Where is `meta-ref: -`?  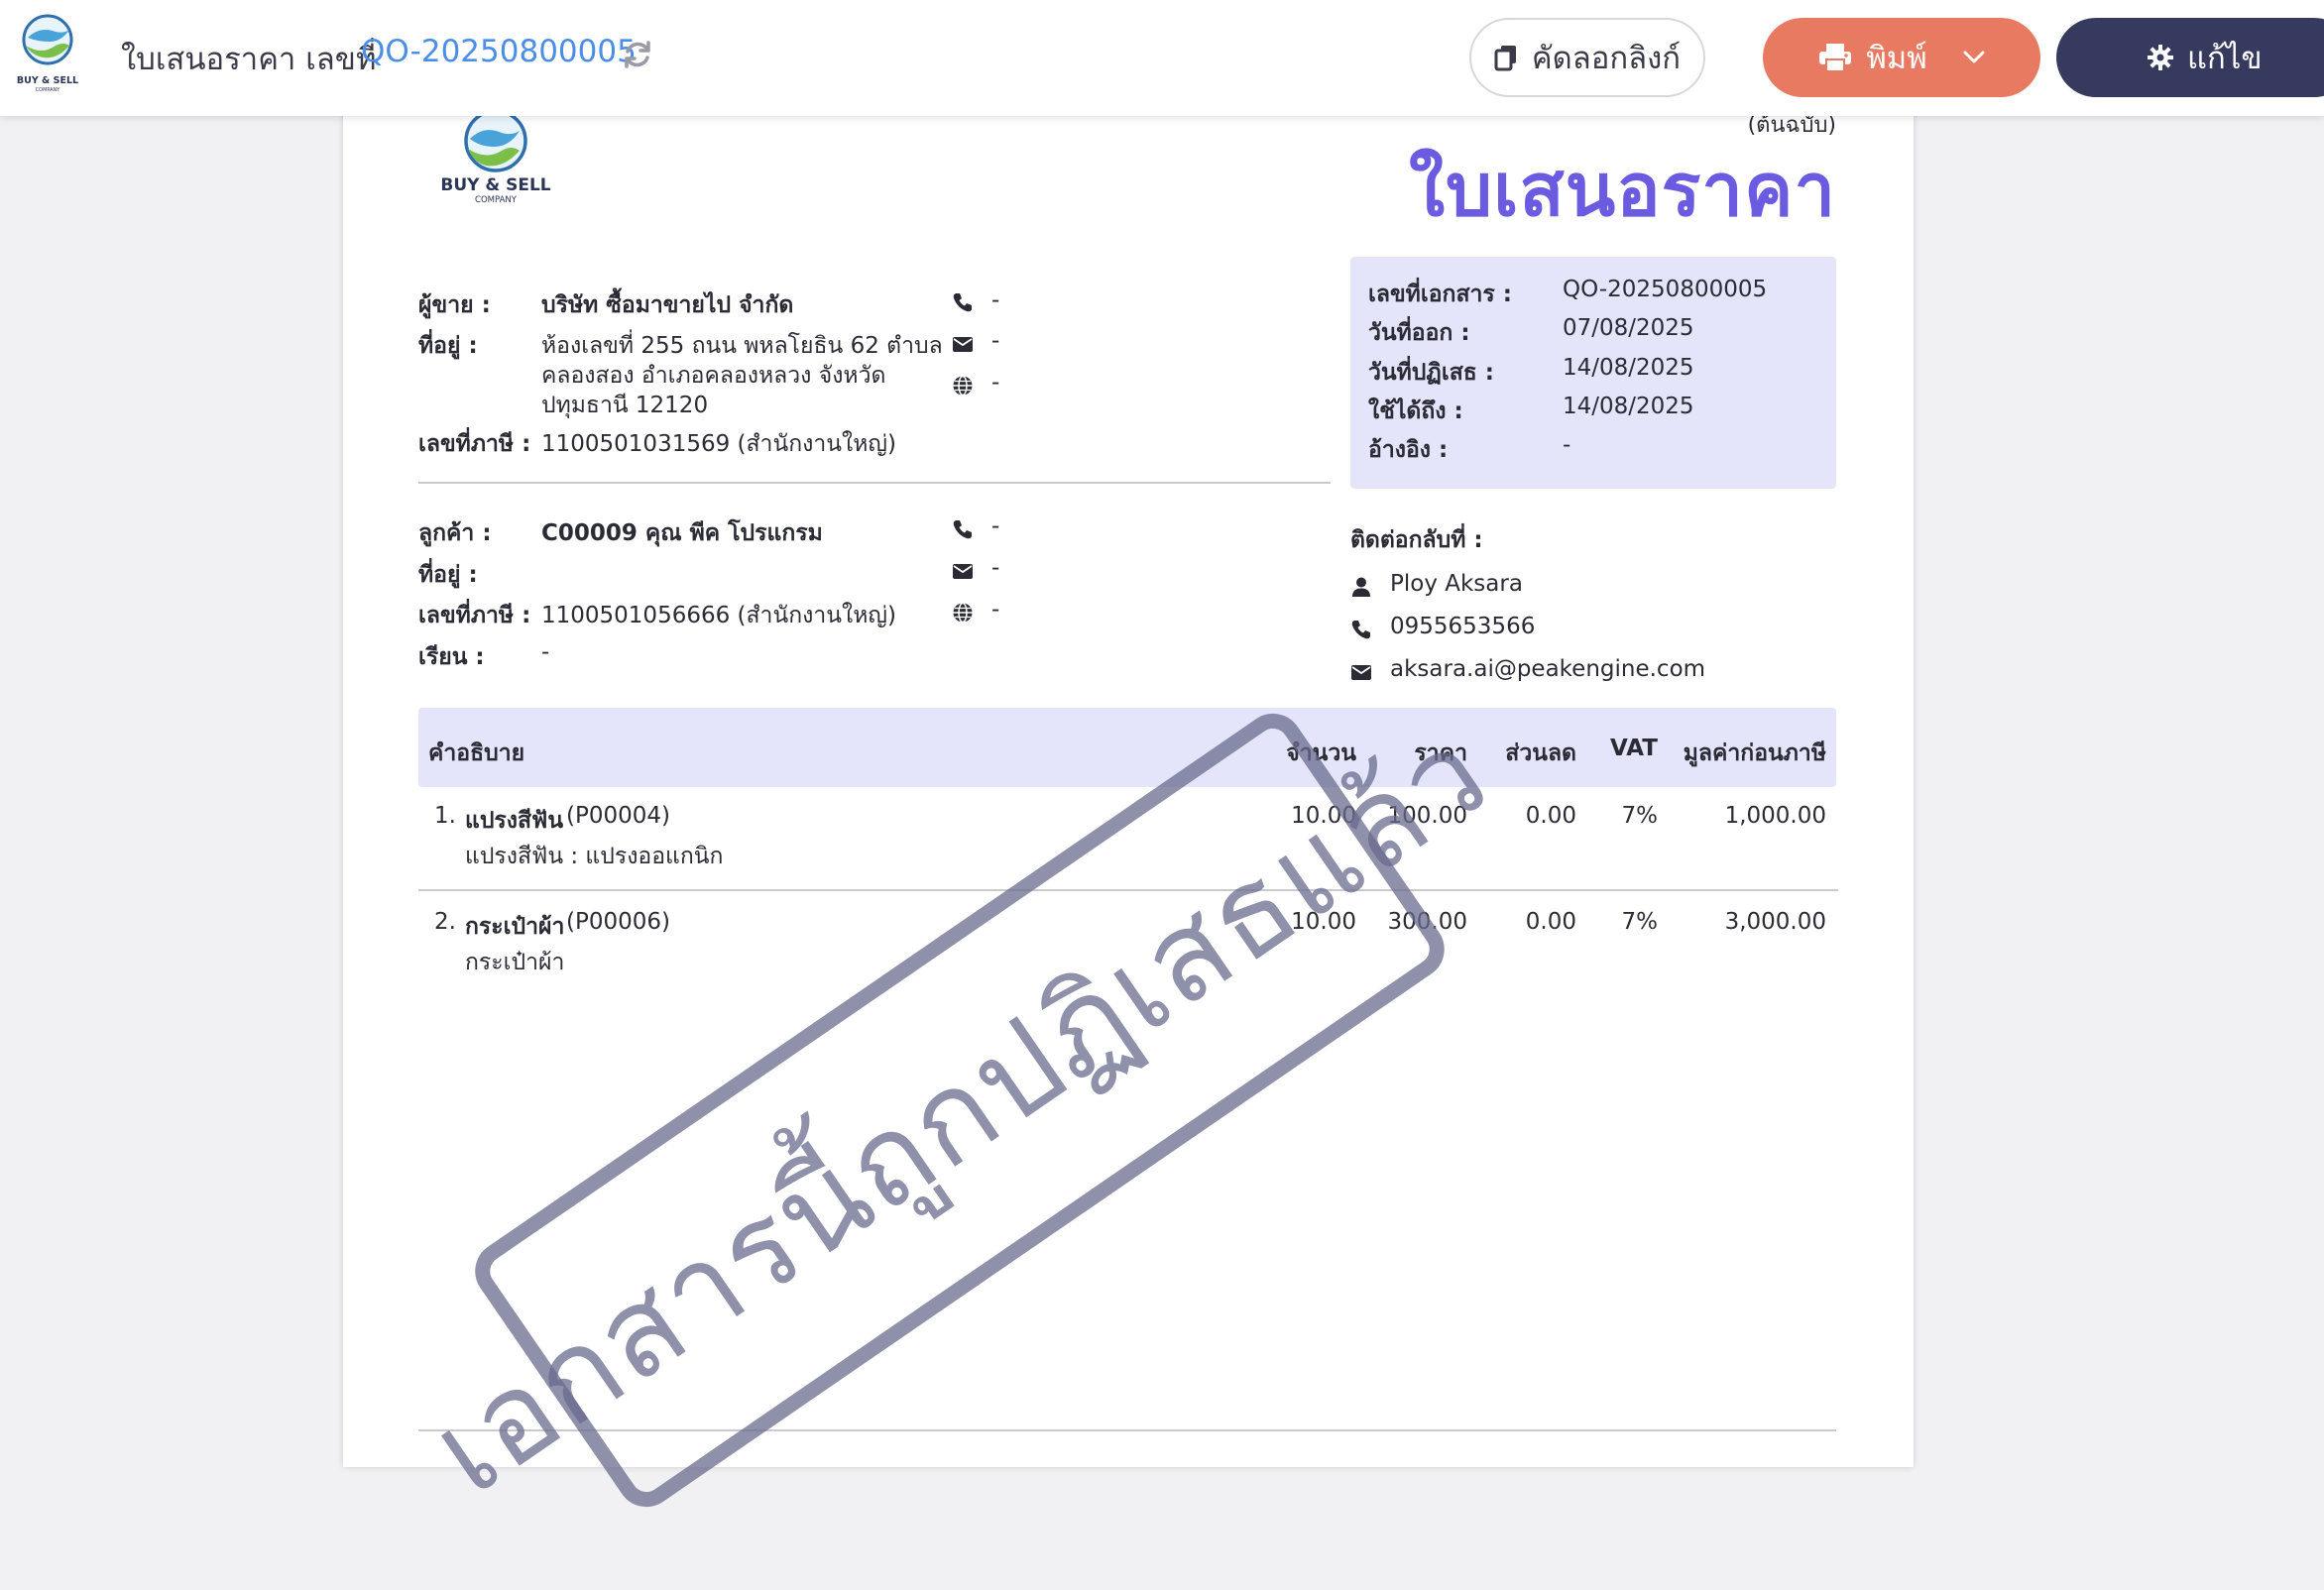 meta-ref: - is located at coordinates (1567, 445).